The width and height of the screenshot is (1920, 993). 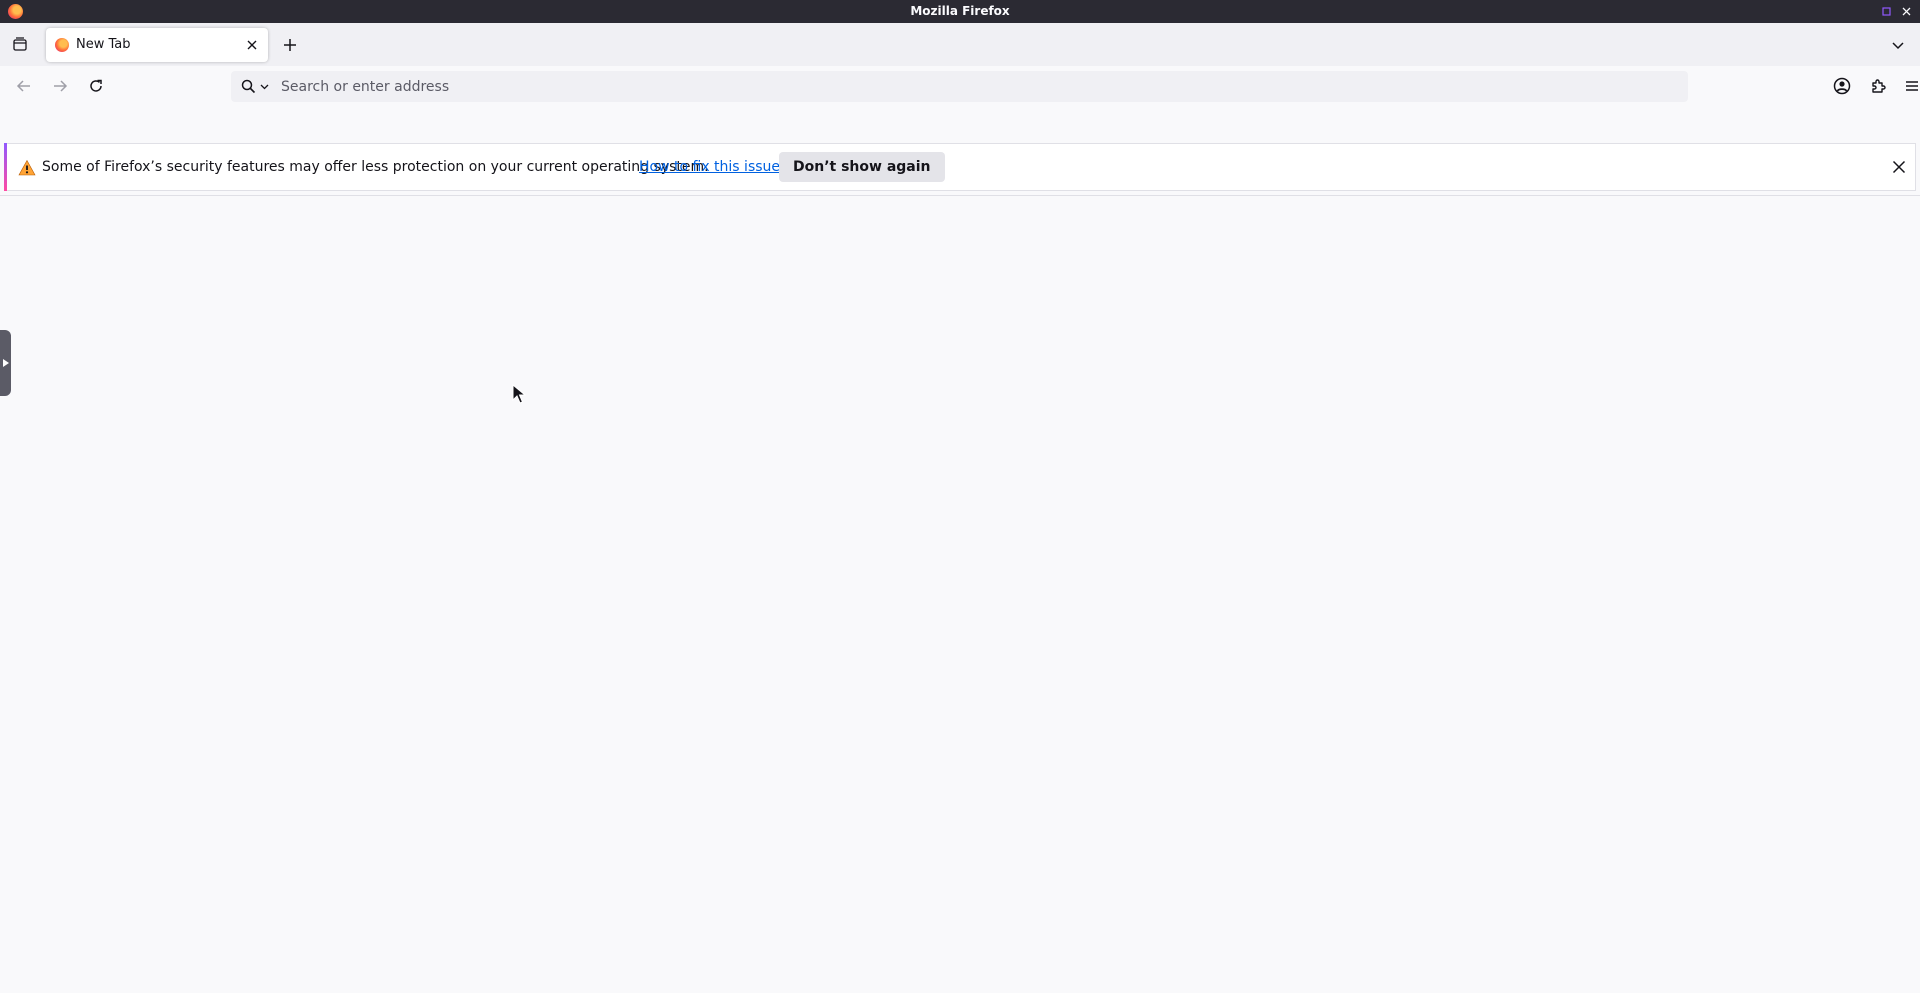 What do you see at coordinates (862, 167) in the screenshot?
I see `dont-show-again-button: Don’t show again` at bounding box center [862, 167].